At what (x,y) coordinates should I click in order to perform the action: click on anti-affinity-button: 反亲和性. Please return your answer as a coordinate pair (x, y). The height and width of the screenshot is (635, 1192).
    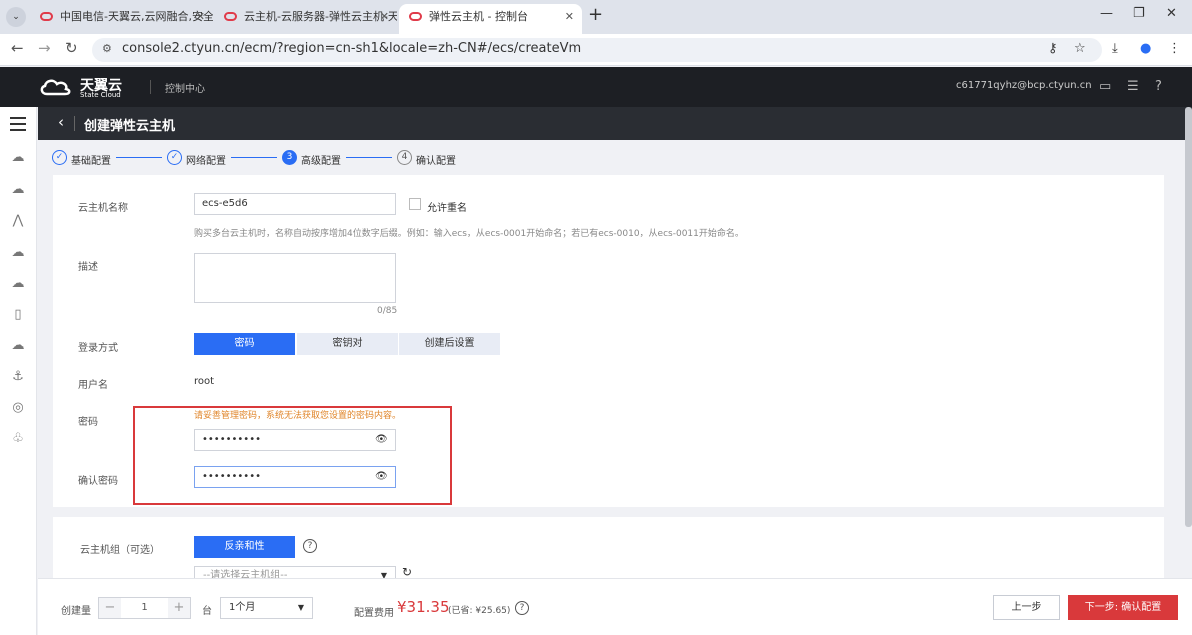
    Looking at the image, I should click on (244, 547).